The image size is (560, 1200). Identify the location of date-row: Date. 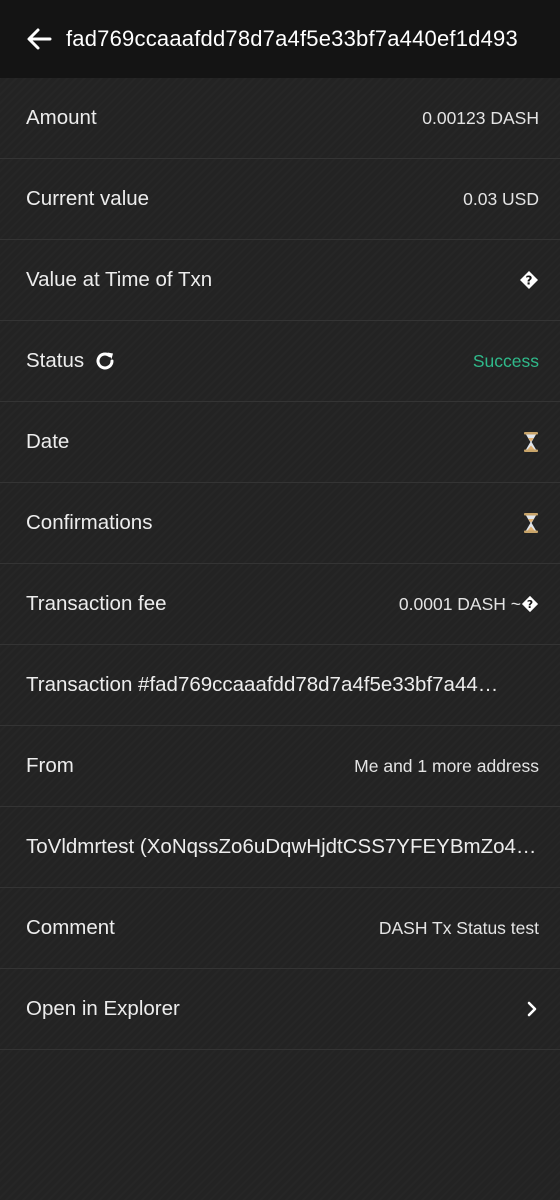
(280, 442).